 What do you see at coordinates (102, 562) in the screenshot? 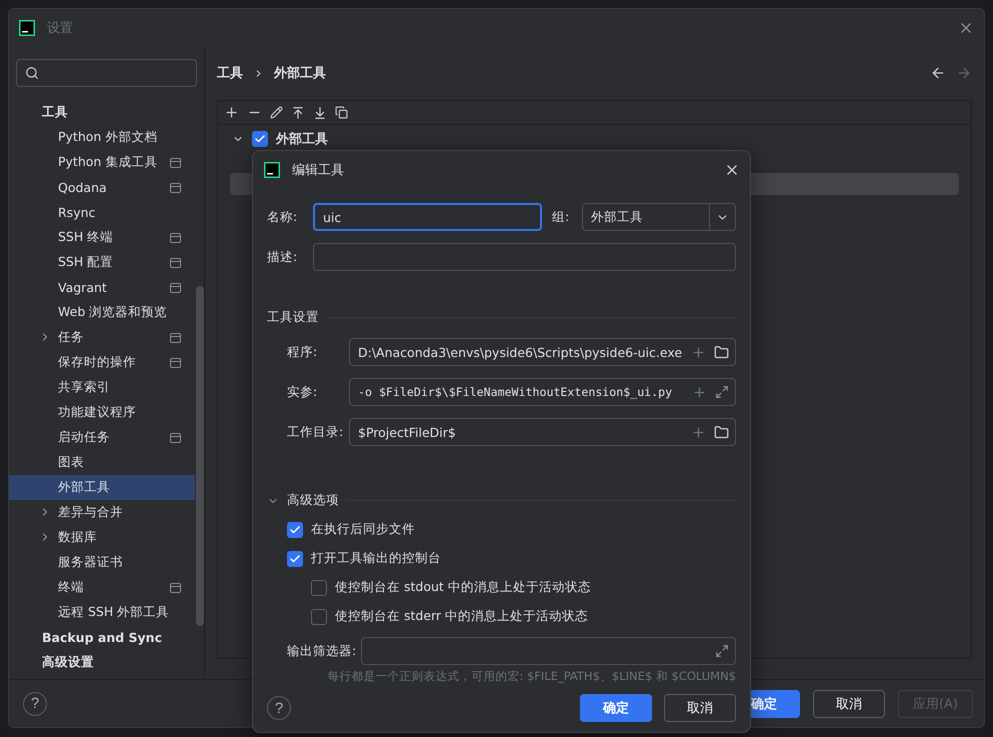
I see `sidebar-item: 服务器证书` at bounding box center [102, 562].